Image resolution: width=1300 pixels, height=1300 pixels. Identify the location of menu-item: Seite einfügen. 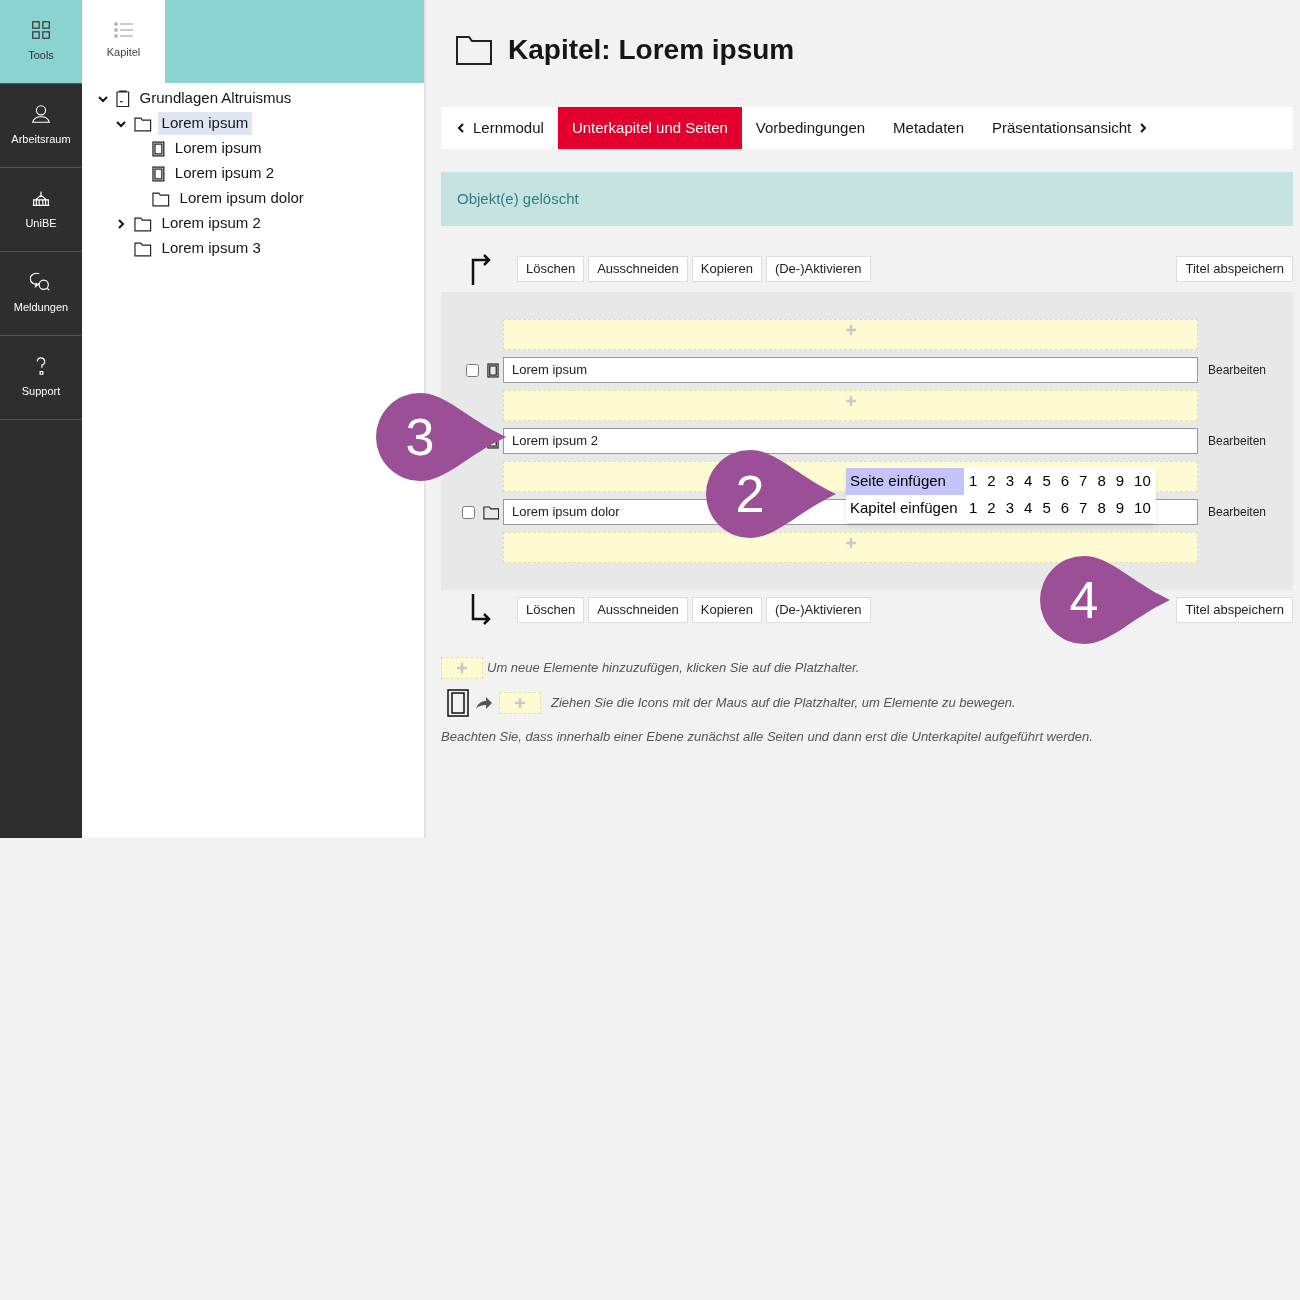
(905, 481).